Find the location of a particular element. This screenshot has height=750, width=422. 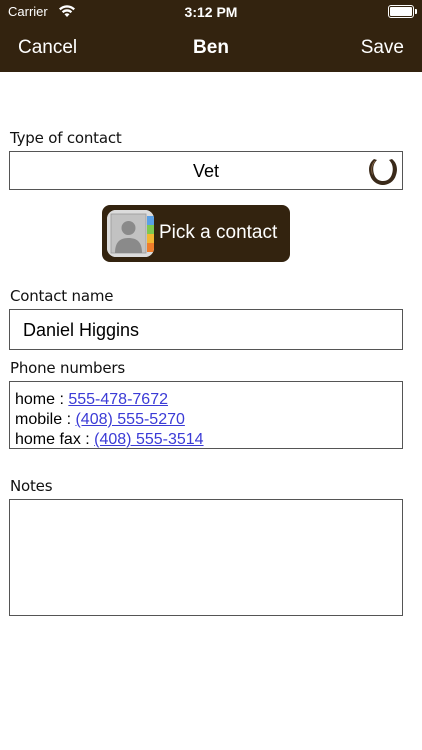

type-of-contact-picker: Vet is located at coordinates (206, 170).